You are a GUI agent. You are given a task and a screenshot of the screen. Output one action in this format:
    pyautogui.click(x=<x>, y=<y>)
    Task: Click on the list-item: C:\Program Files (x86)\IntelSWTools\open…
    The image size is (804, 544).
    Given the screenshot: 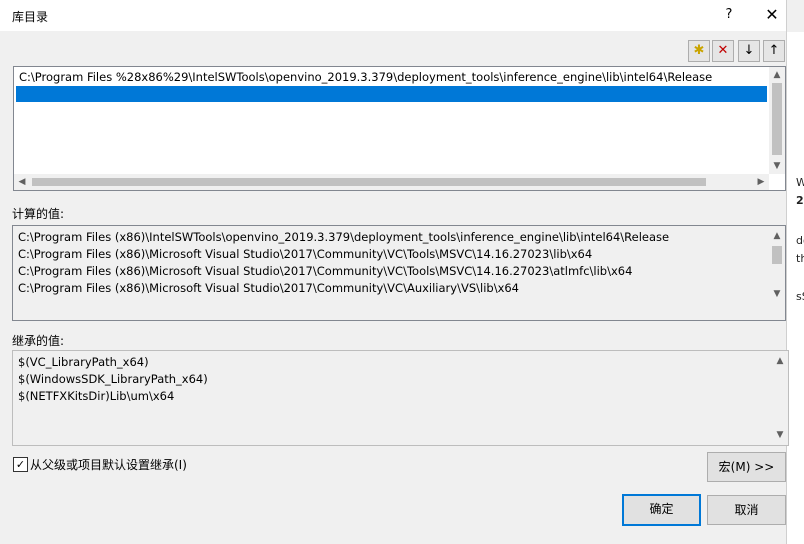 What is the action you would take?
    pyautogui.click(x=344, y=237)
    